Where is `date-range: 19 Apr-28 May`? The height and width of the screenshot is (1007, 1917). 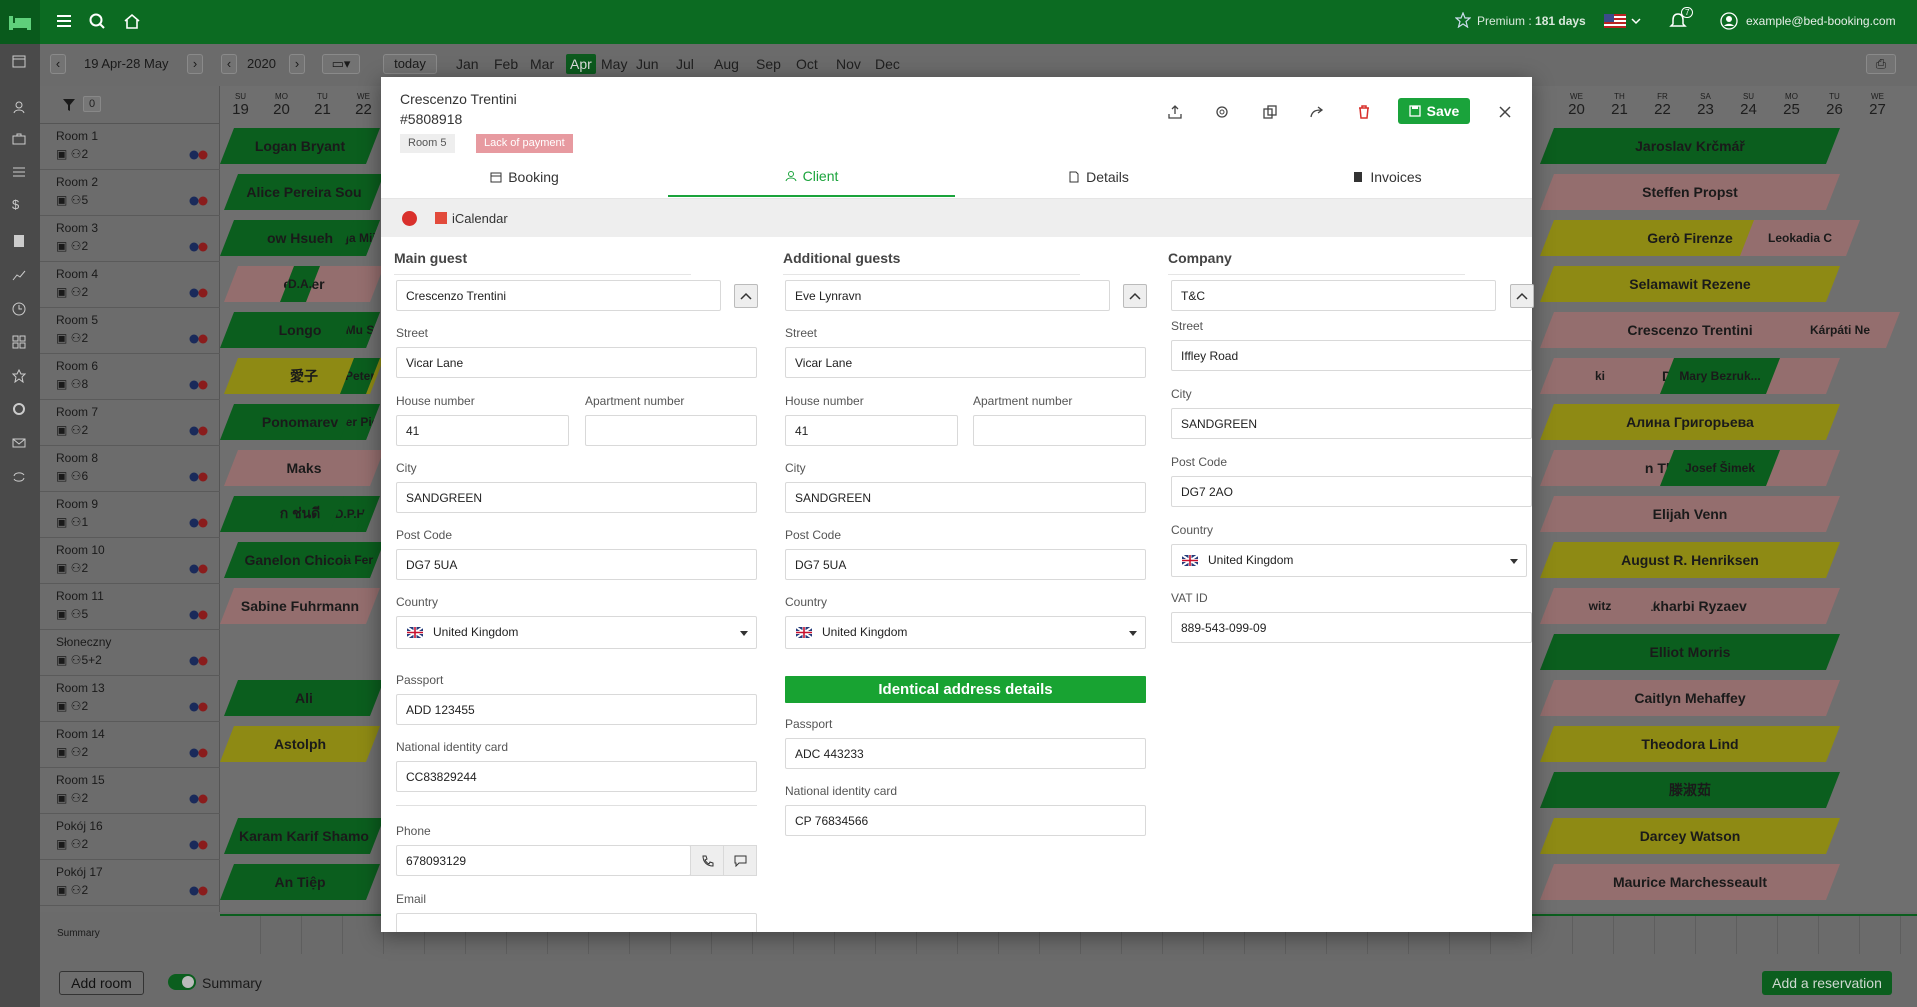
date-range: 19 Apr-28 May is located at coordinates (126, 63).